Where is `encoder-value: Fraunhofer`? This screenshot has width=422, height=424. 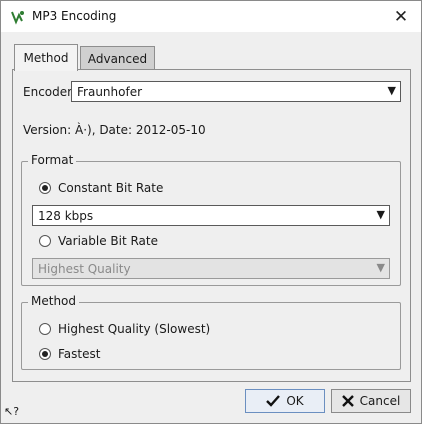
encoder-value: Fraunhofer is located at coordinates (110, 92).